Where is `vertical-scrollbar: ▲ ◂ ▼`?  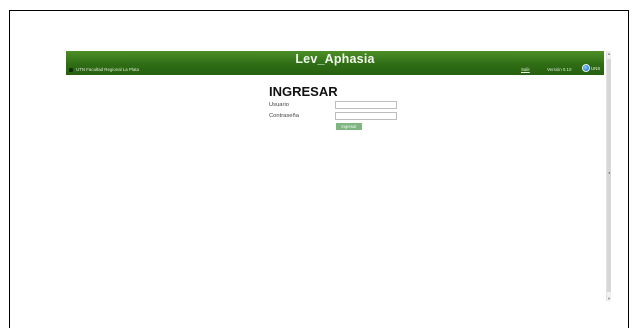 vertical-scrollbar: ▲ ◂ ▼ is located at coordinates (608, 176).